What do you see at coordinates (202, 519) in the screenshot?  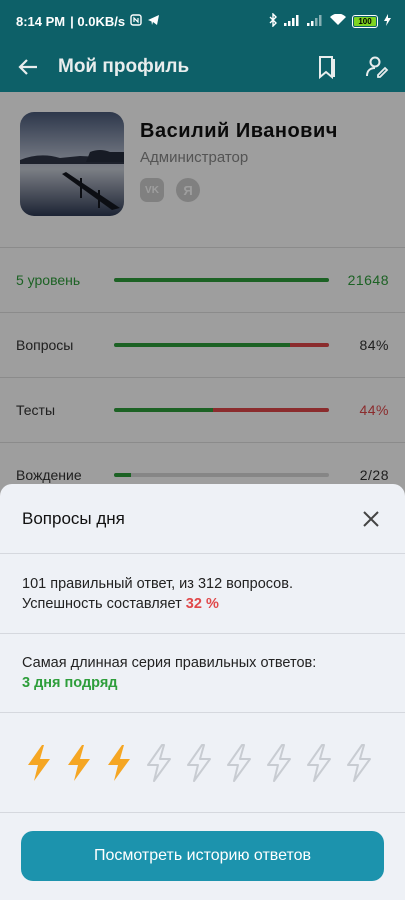 I see `sheet-header: Вопросы дня` at bounding box center [202, 519].